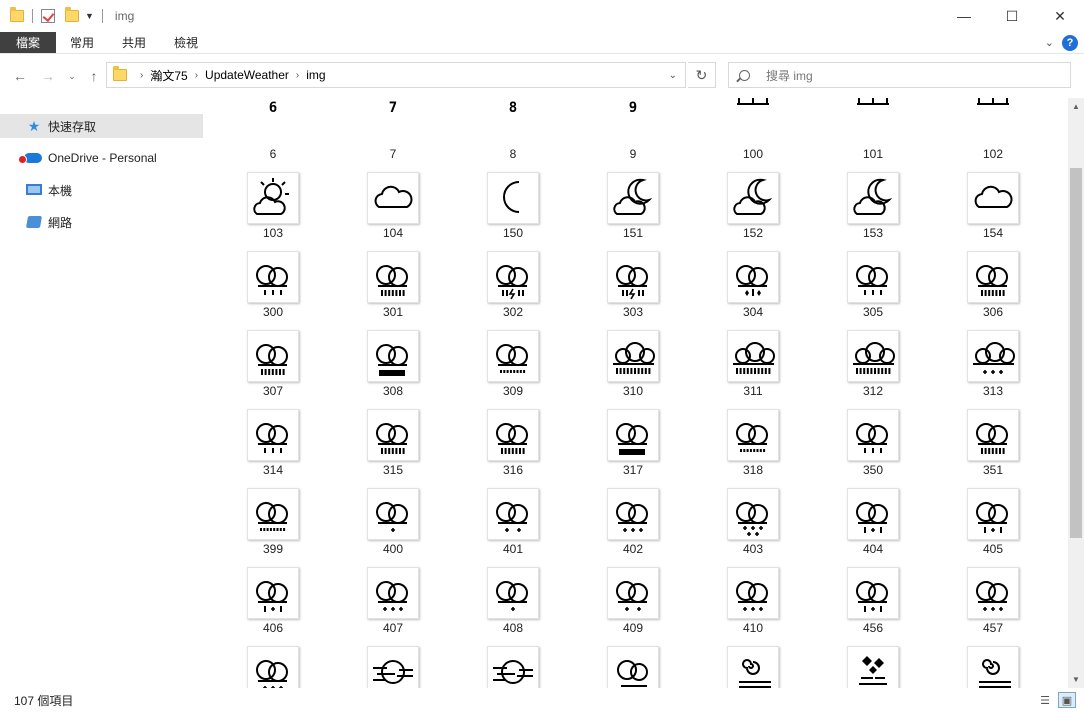 Image resolution: width=1084 pixels, height=713 pixels. What do you see at coordinates (186, 42) in the screenshot?
I see `tab-view: 檢視` at bounding box center [186, 42].